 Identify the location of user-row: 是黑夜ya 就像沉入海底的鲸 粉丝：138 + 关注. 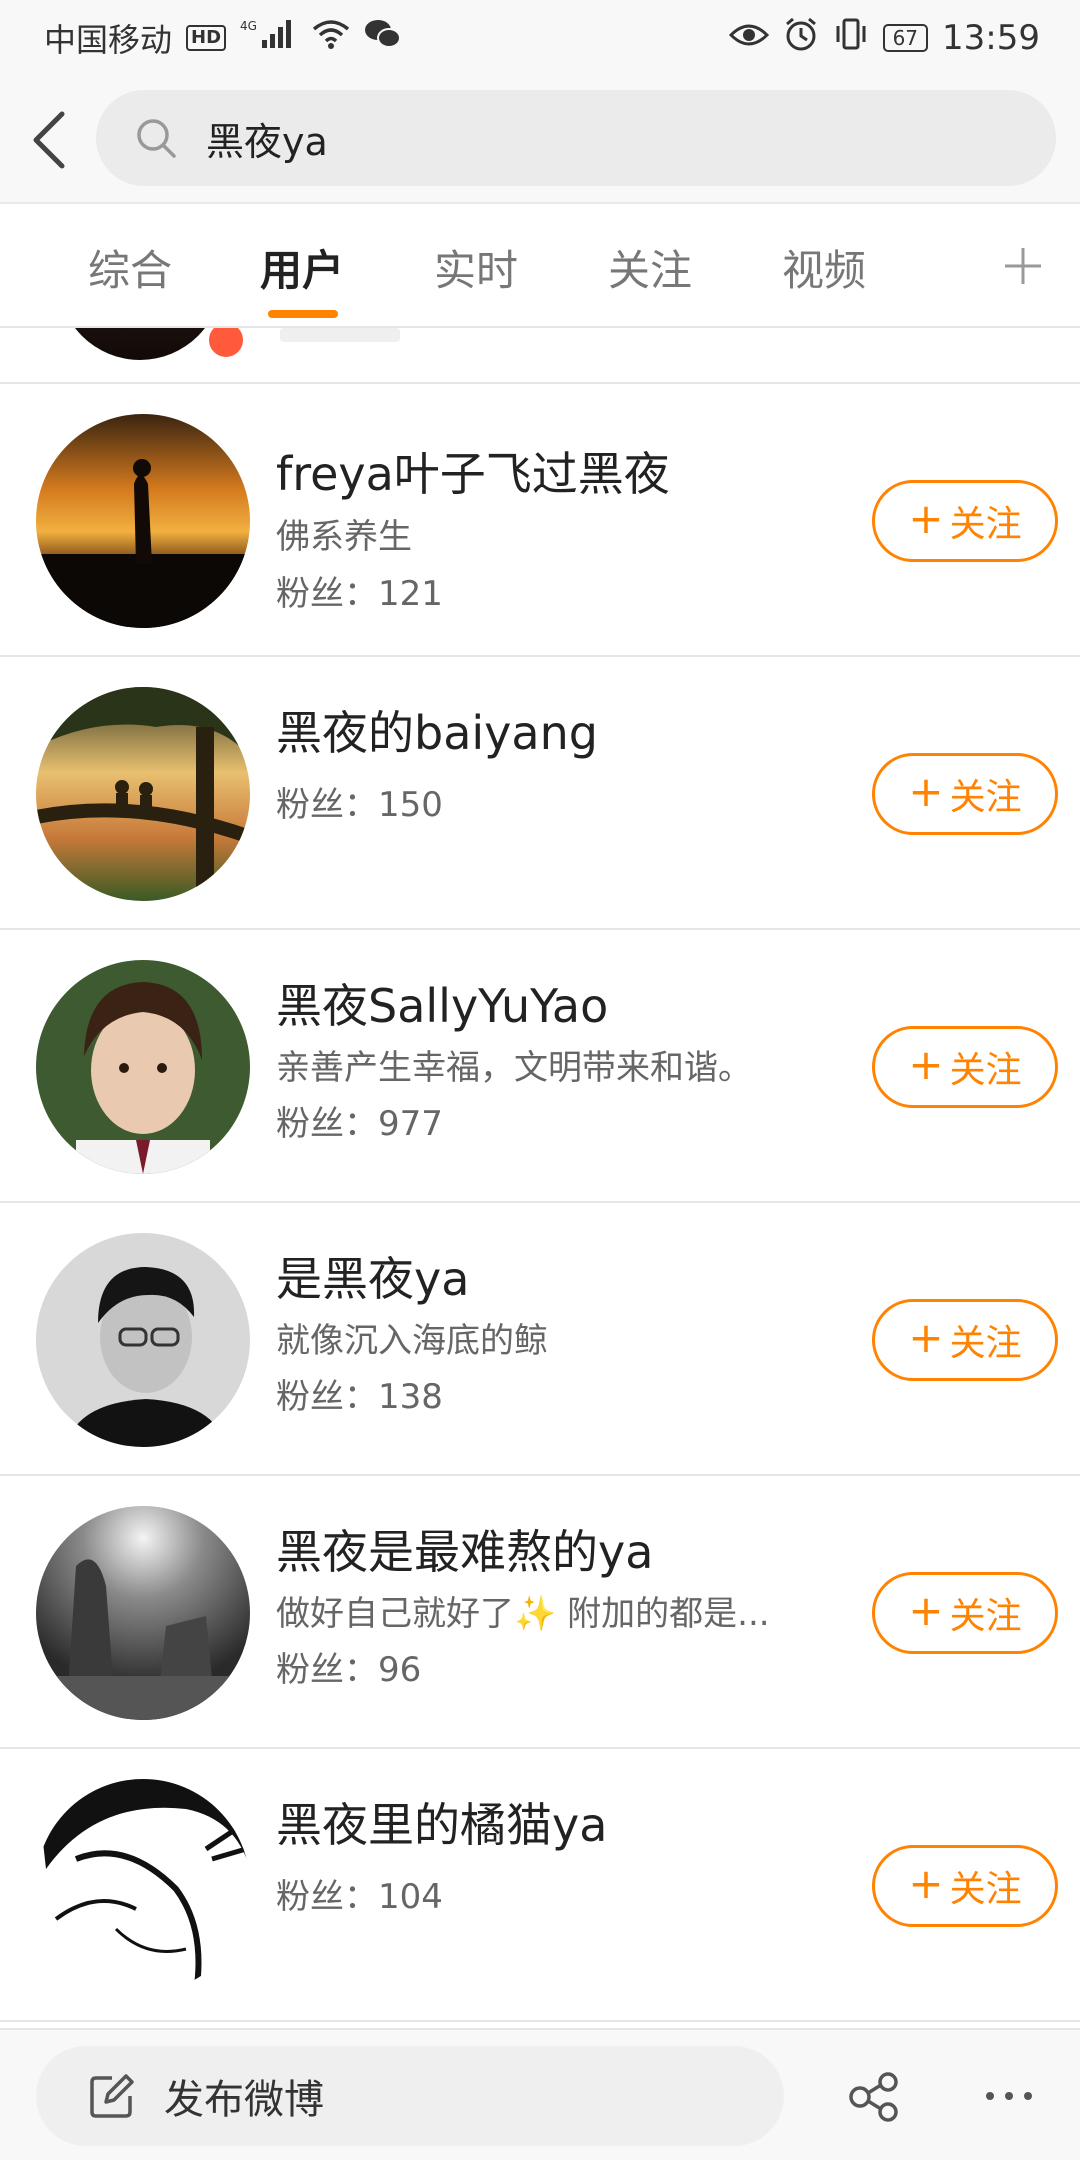
(540, 1339).